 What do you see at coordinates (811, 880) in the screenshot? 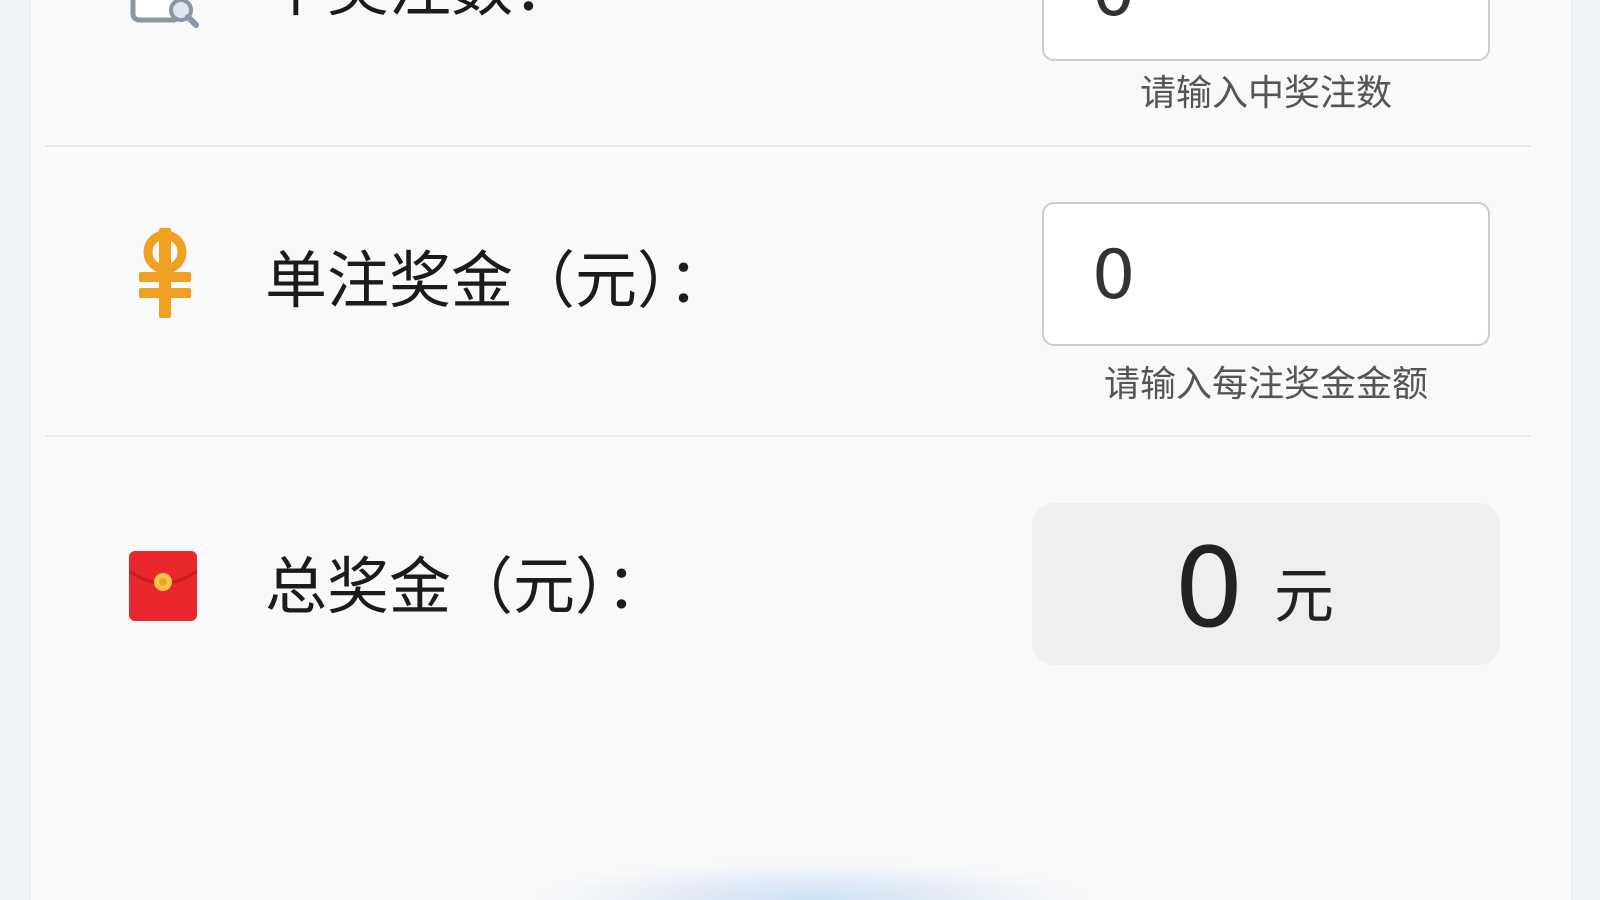
I see `bottom-glow` at bounding box center [811, 880].